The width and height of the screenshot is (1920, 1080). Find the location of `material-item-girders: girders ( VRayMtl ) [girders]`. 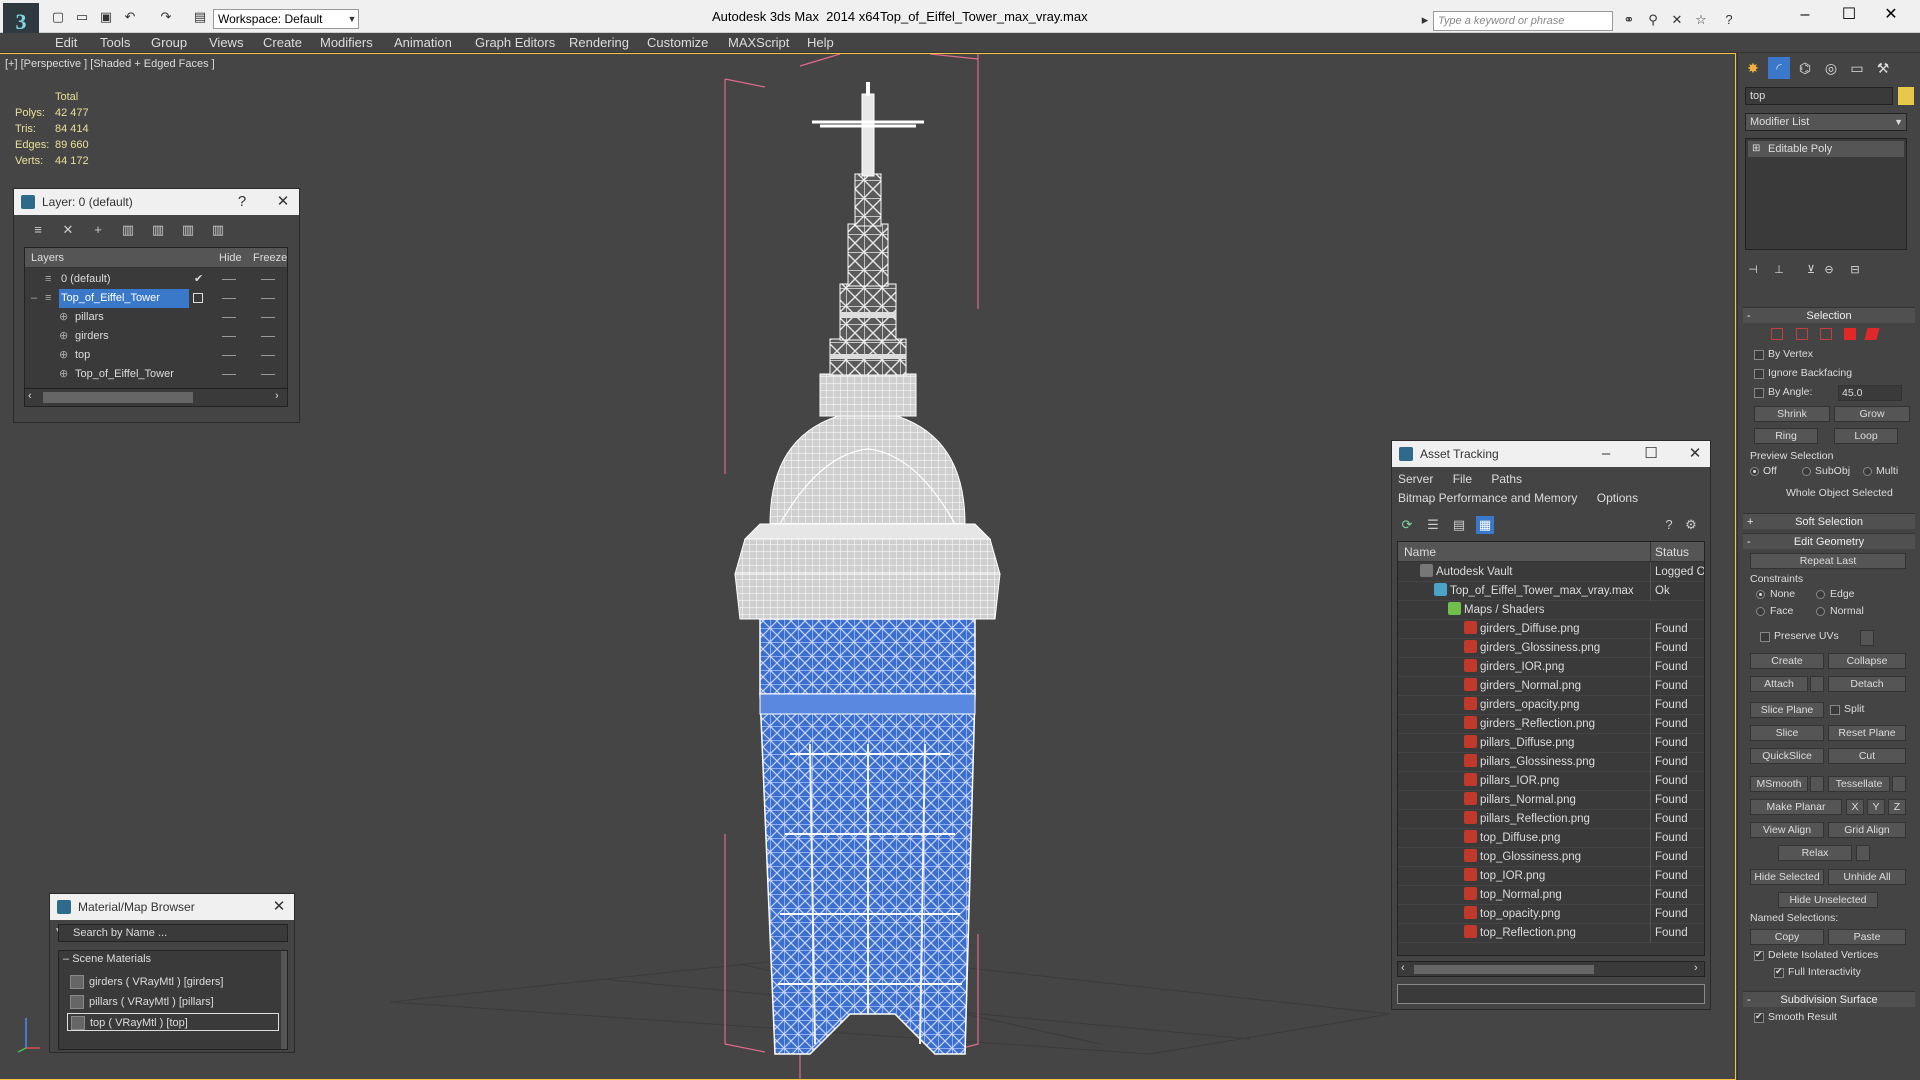

material-item-girders: girders ( VRayMtl ) [girders] is located at coordinates (173, 982).